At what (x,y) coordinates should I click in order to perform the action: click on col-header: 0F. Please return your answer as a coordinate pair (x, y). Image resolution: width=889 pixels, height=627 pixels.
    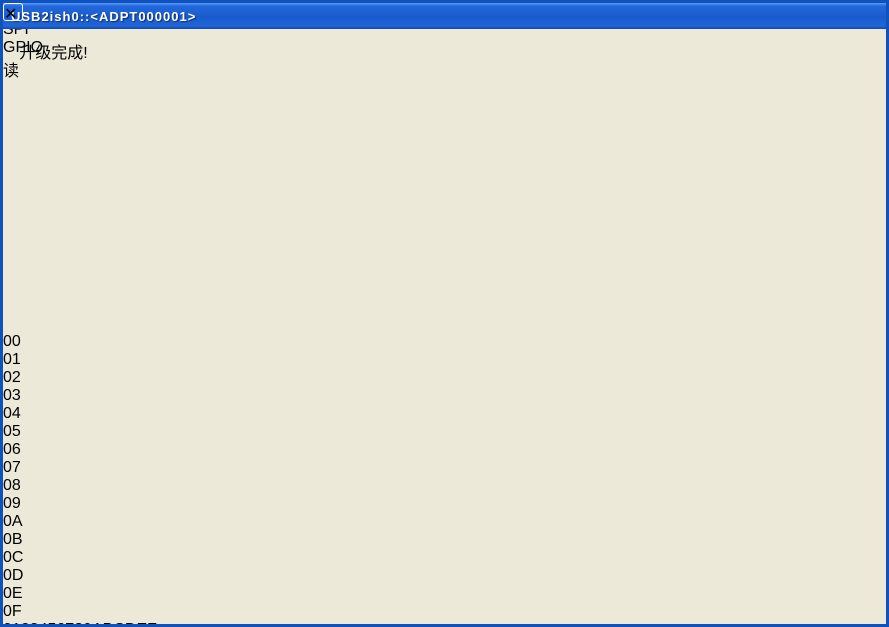
    Looking at the image, I should click on (12, 611).